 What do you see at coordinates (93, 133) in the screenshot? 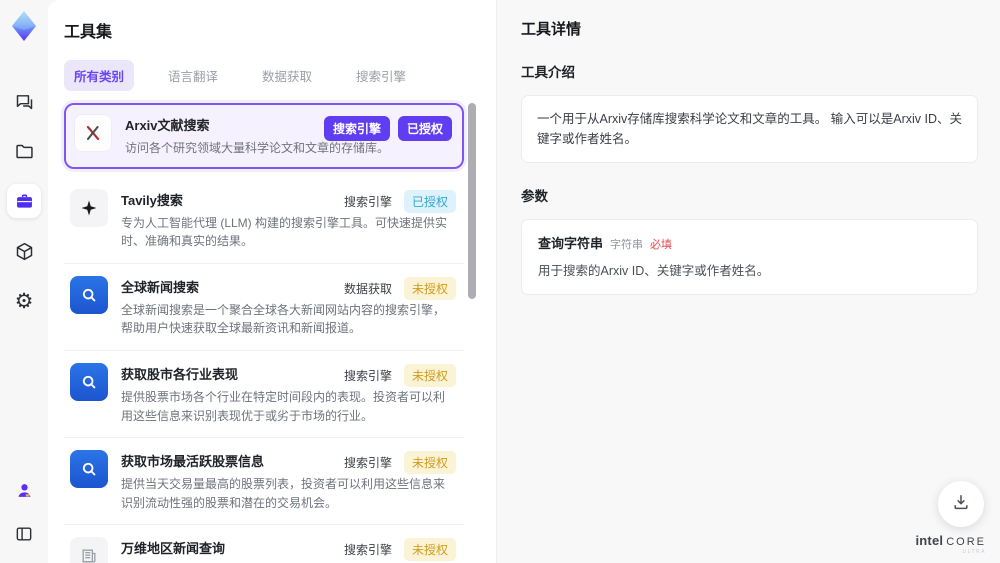
I see `arxiv-icon` at bounding box center [93, 133].